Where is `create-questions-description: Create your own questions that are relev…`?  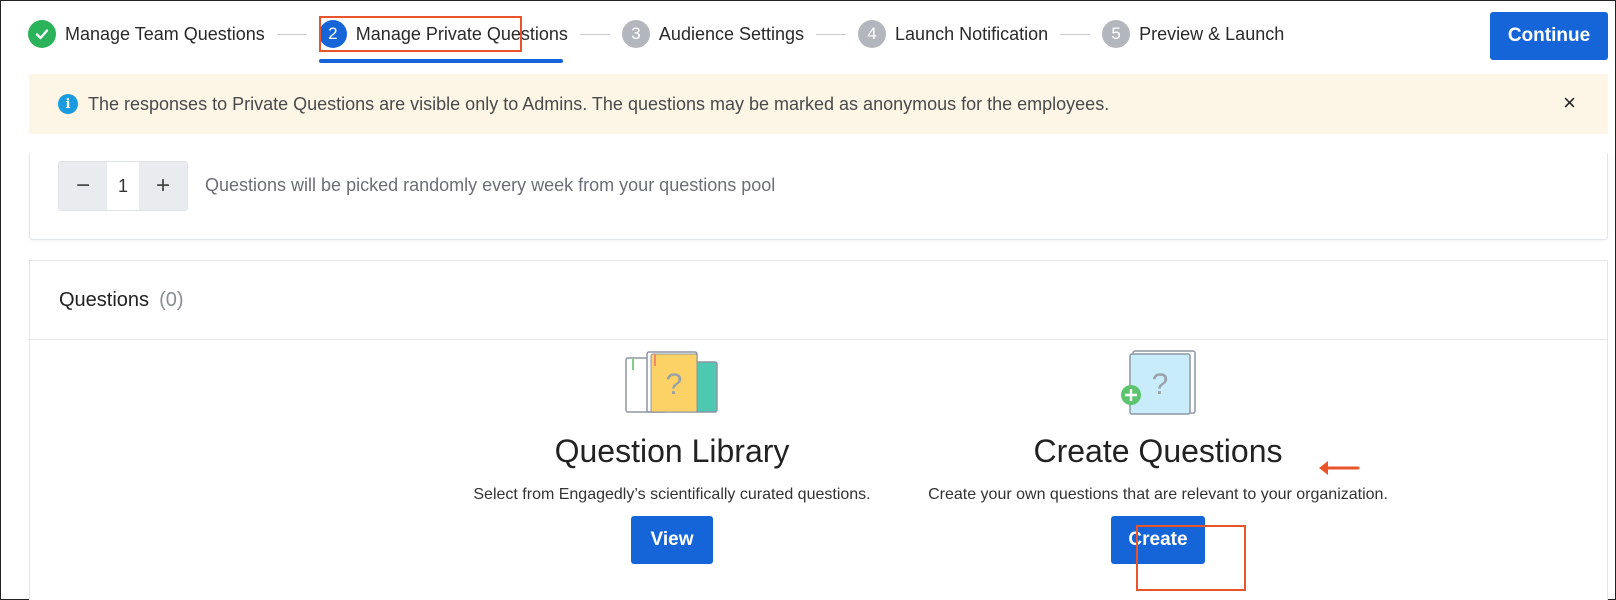
create-questions-description: Create your own questions that are relev… is located at coordinates (1158, 494).